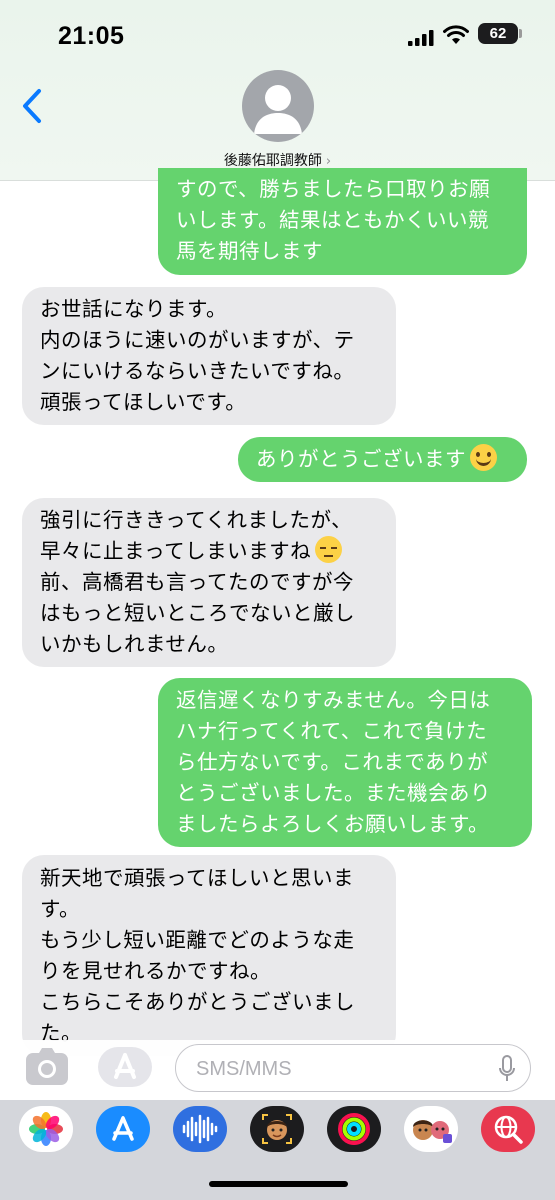 The width and height of the screenshot is (555, 1200). Describe the element at coordinates (197, 940) in the screenshot. I see `message-line: もう少し短い距離でどのような走` at that location.